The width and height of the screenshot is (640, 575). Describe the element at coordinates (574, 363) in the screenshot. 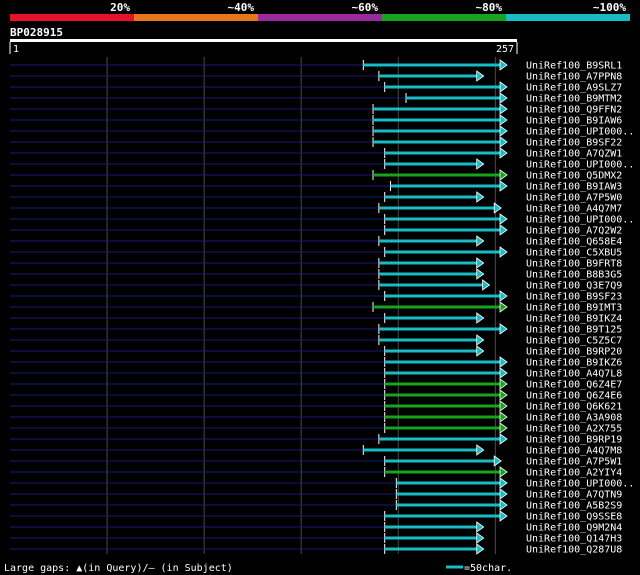

I see `hit-label: UniRef100_B9IKZ6` at that location.